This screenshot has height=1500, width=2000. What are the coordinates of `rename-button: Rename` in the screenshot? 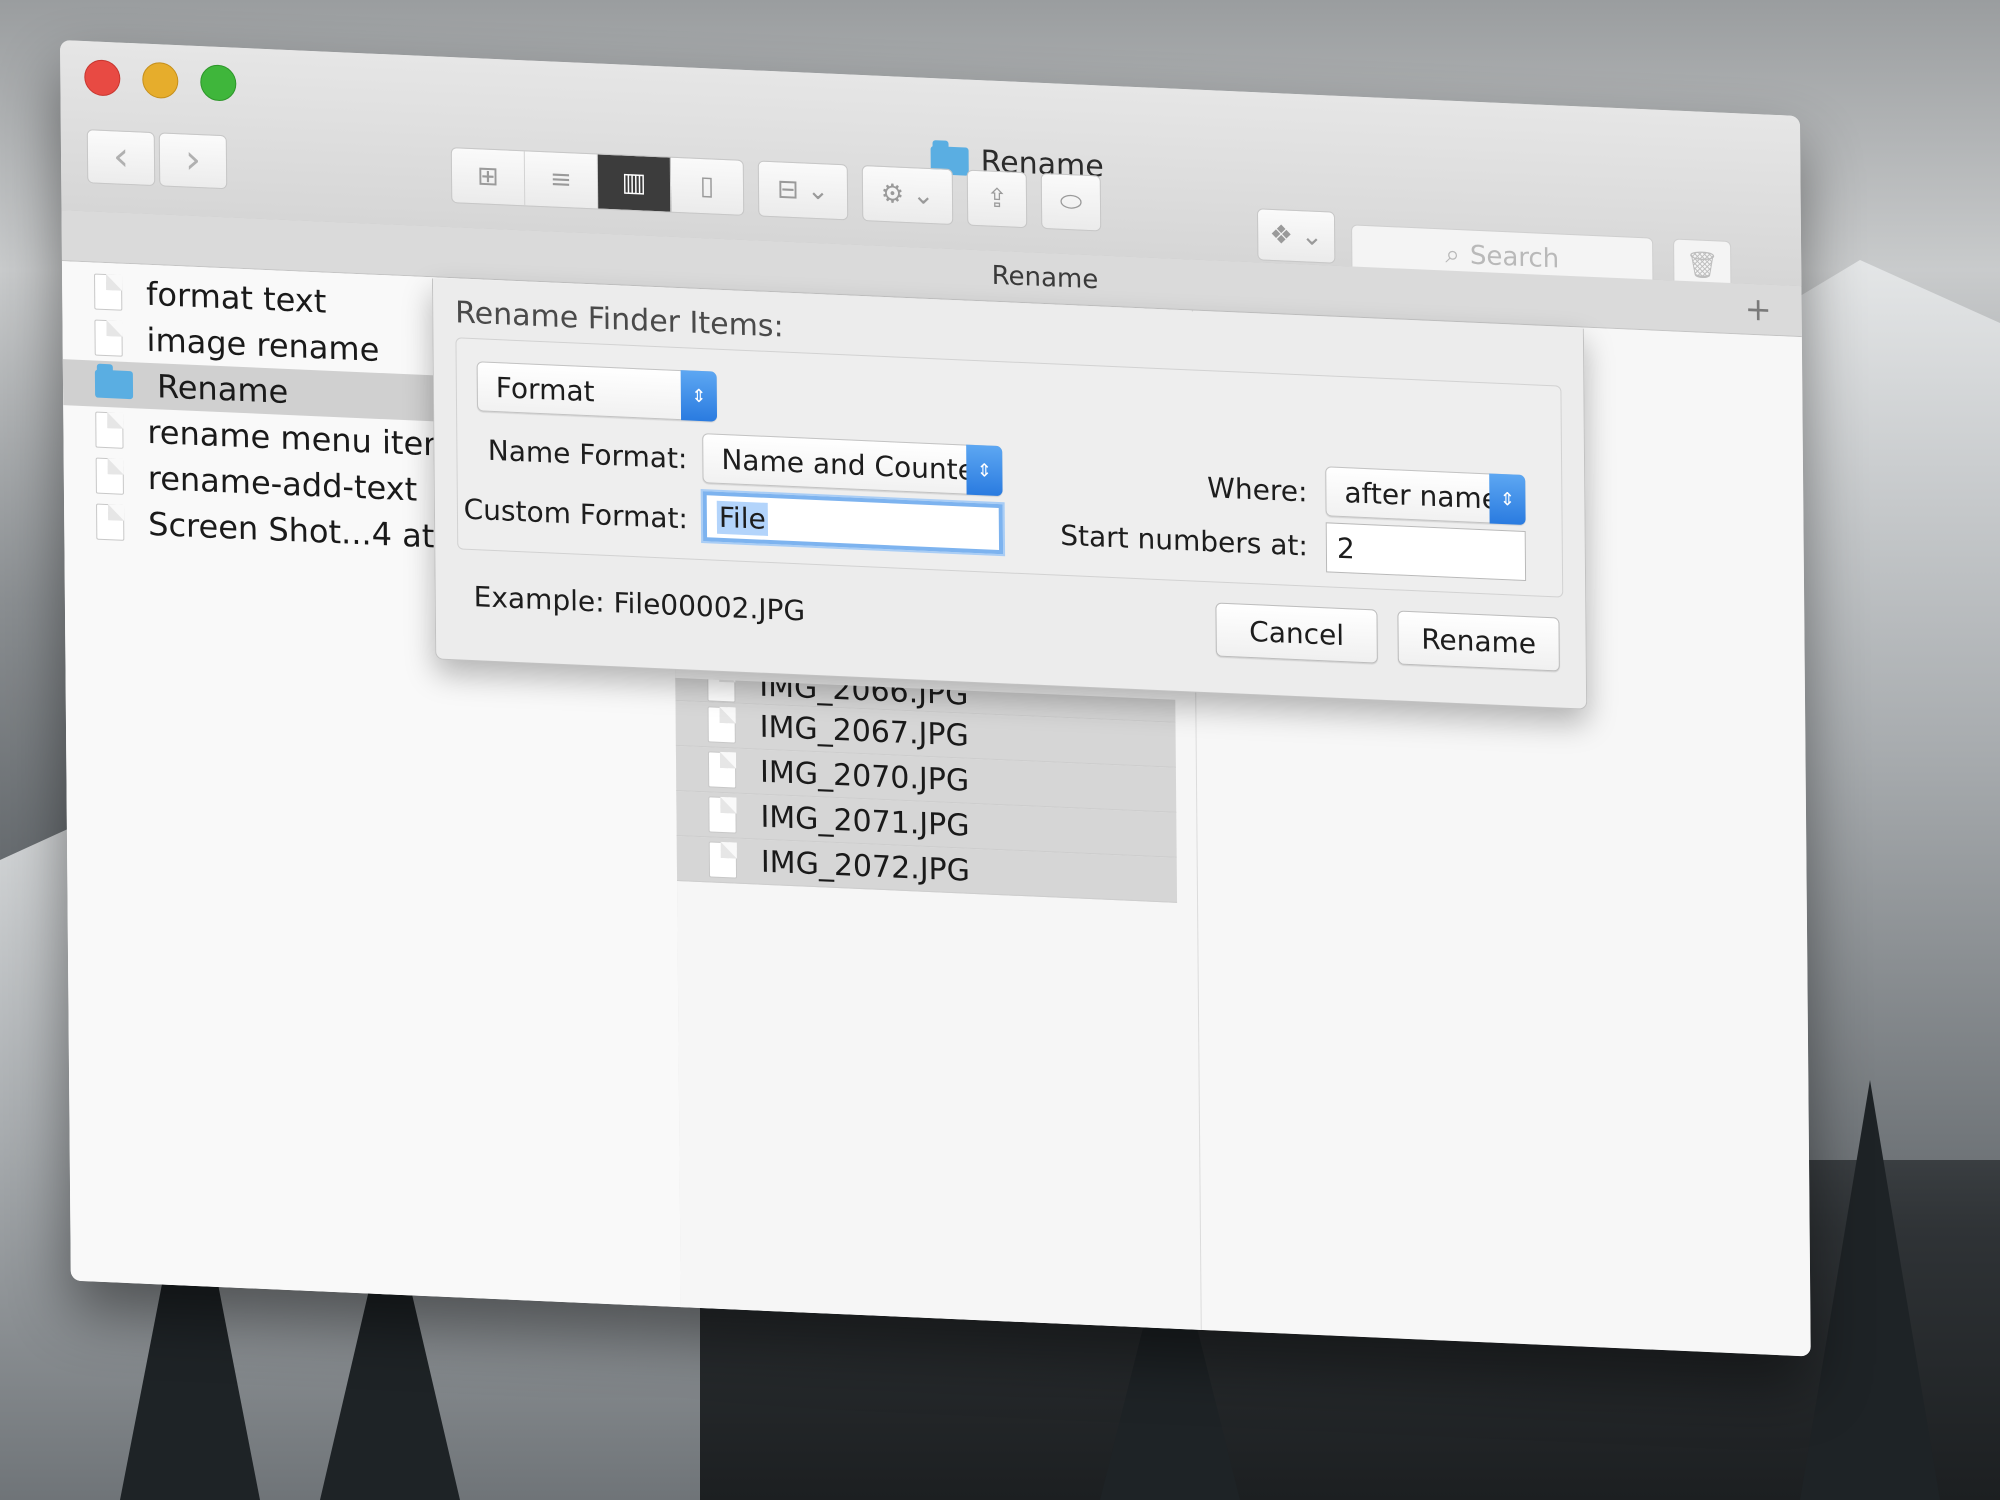 It's located at (1478, 641).